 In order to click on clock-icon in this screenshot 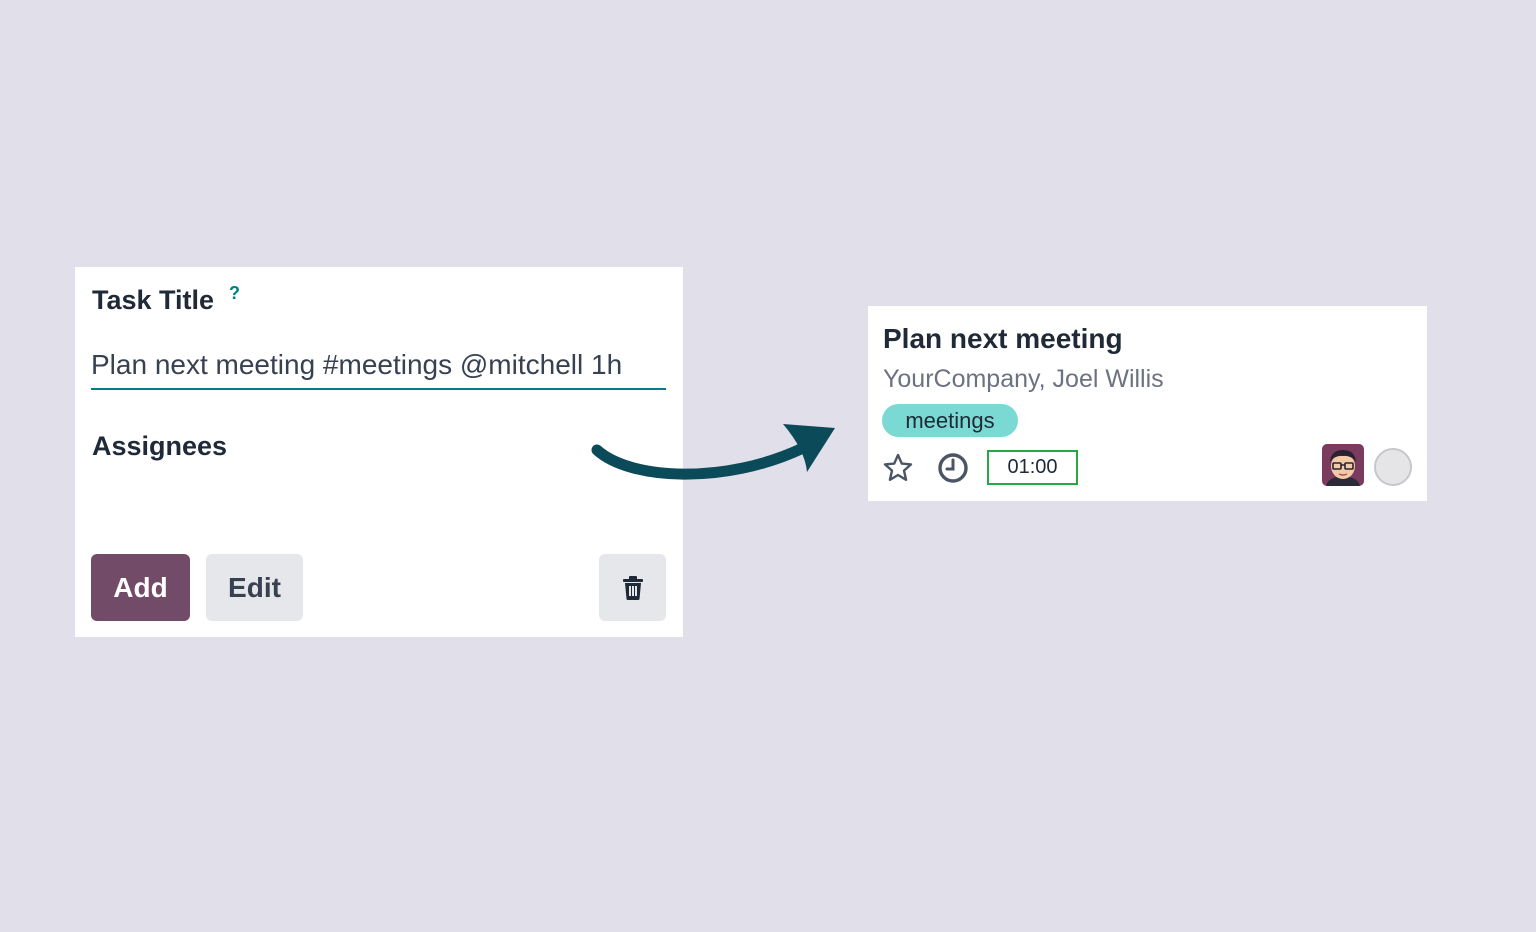, I will do `click(953, 468)`.